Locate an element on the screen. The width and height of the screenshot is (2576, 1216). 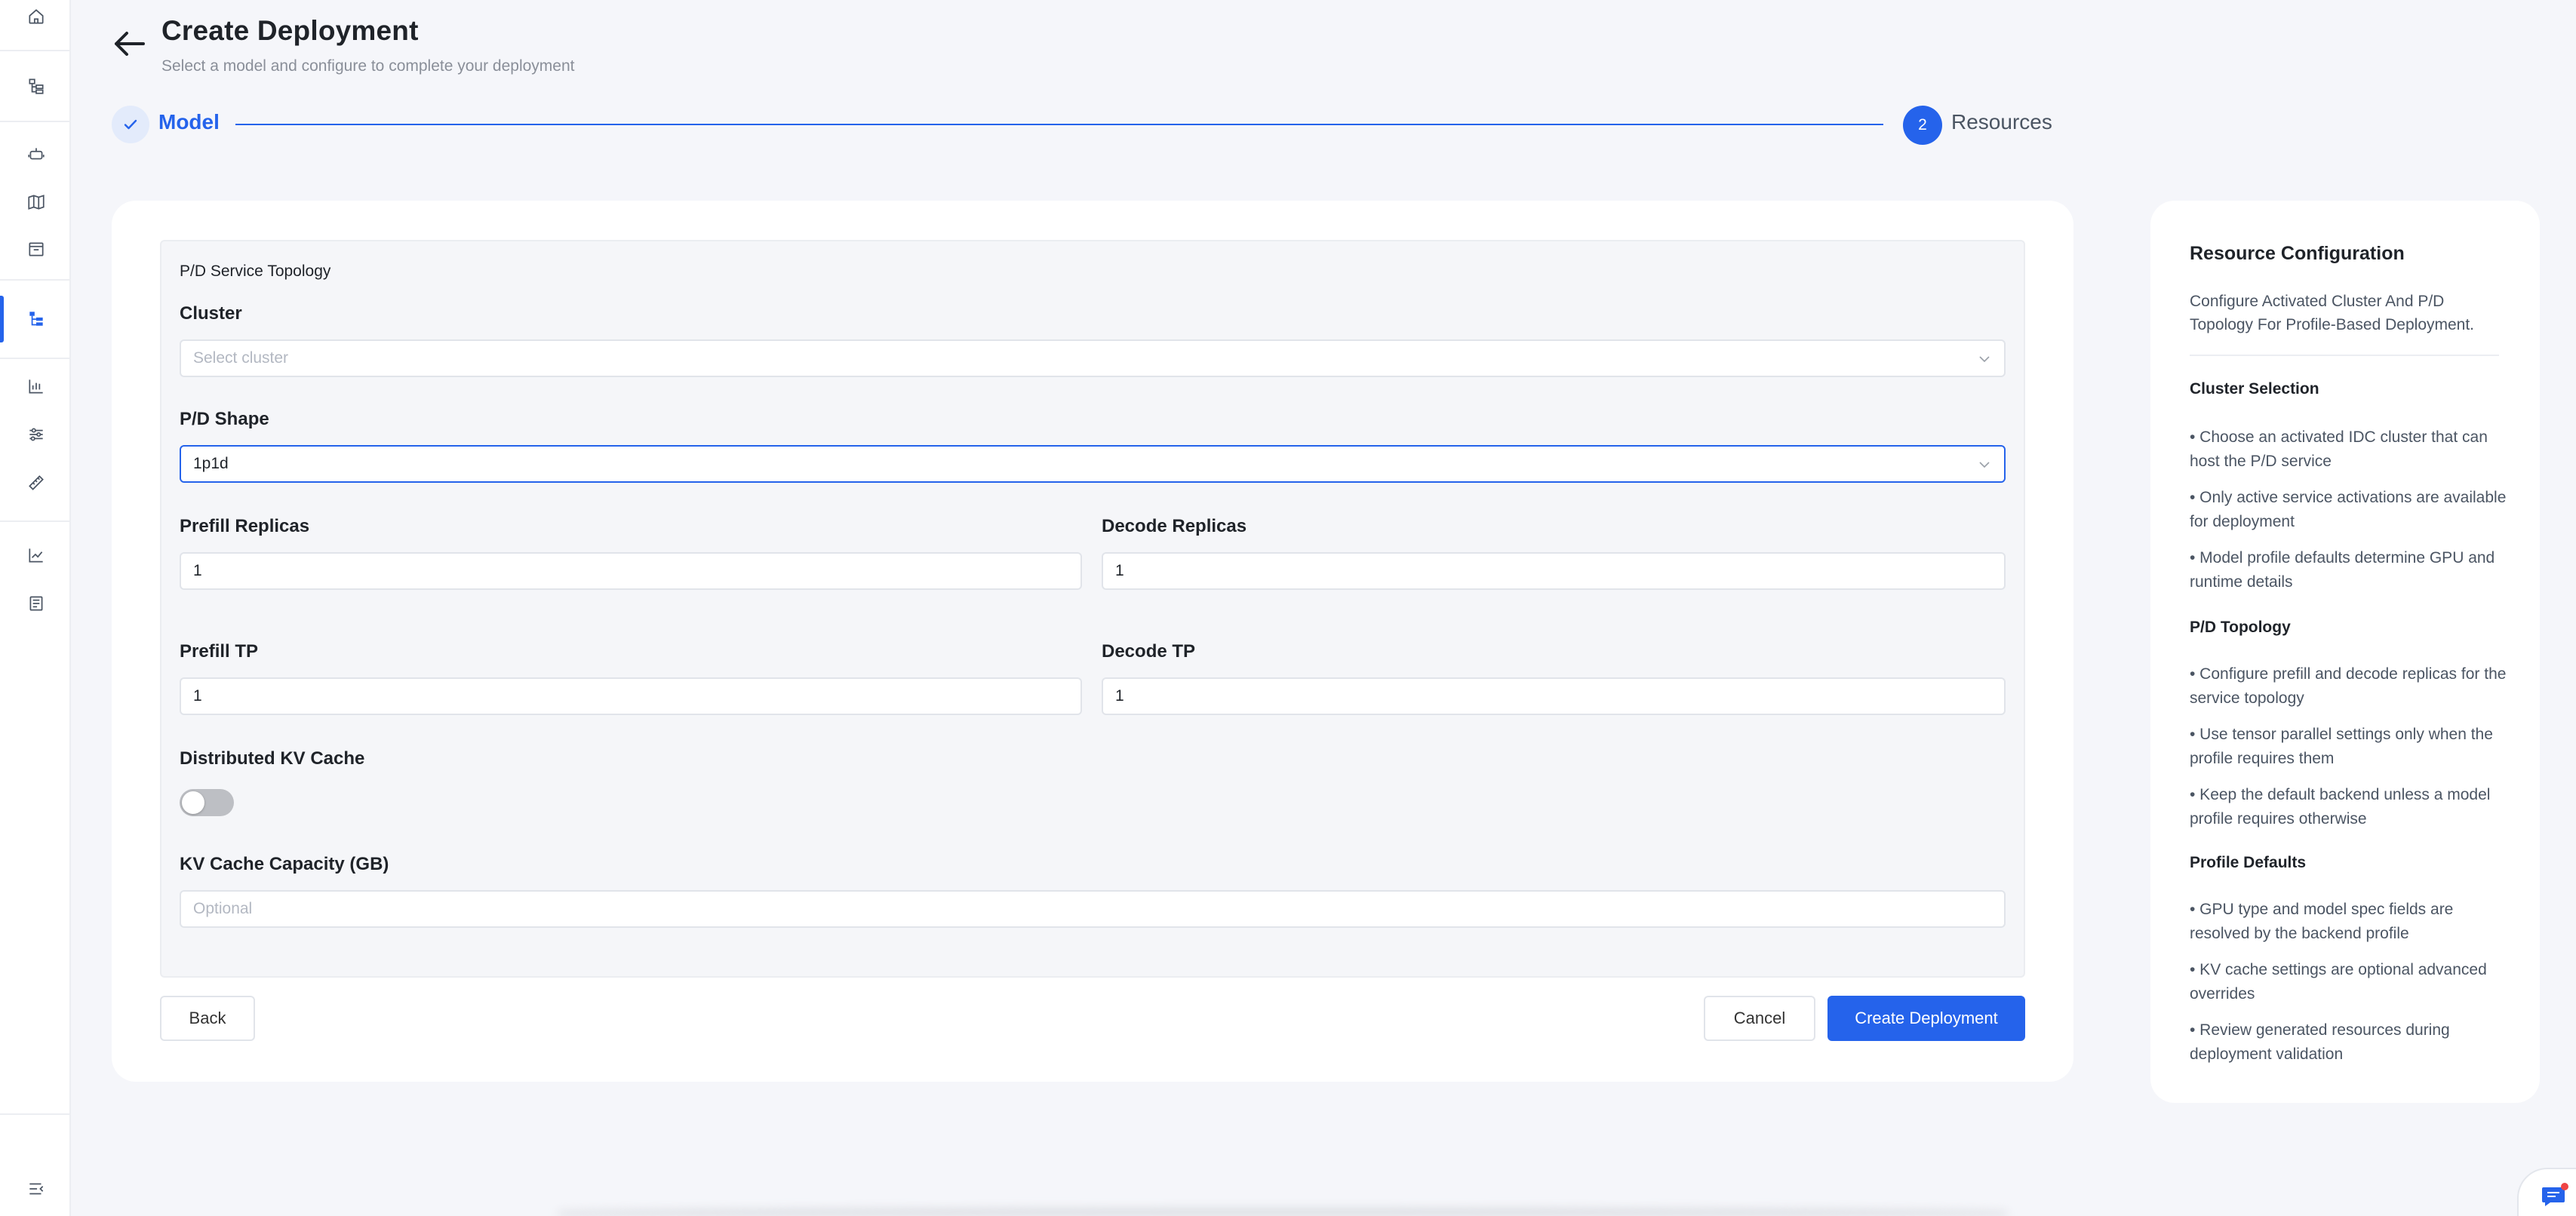
collapse-menu-icon is located at coordinates (36, 1188).